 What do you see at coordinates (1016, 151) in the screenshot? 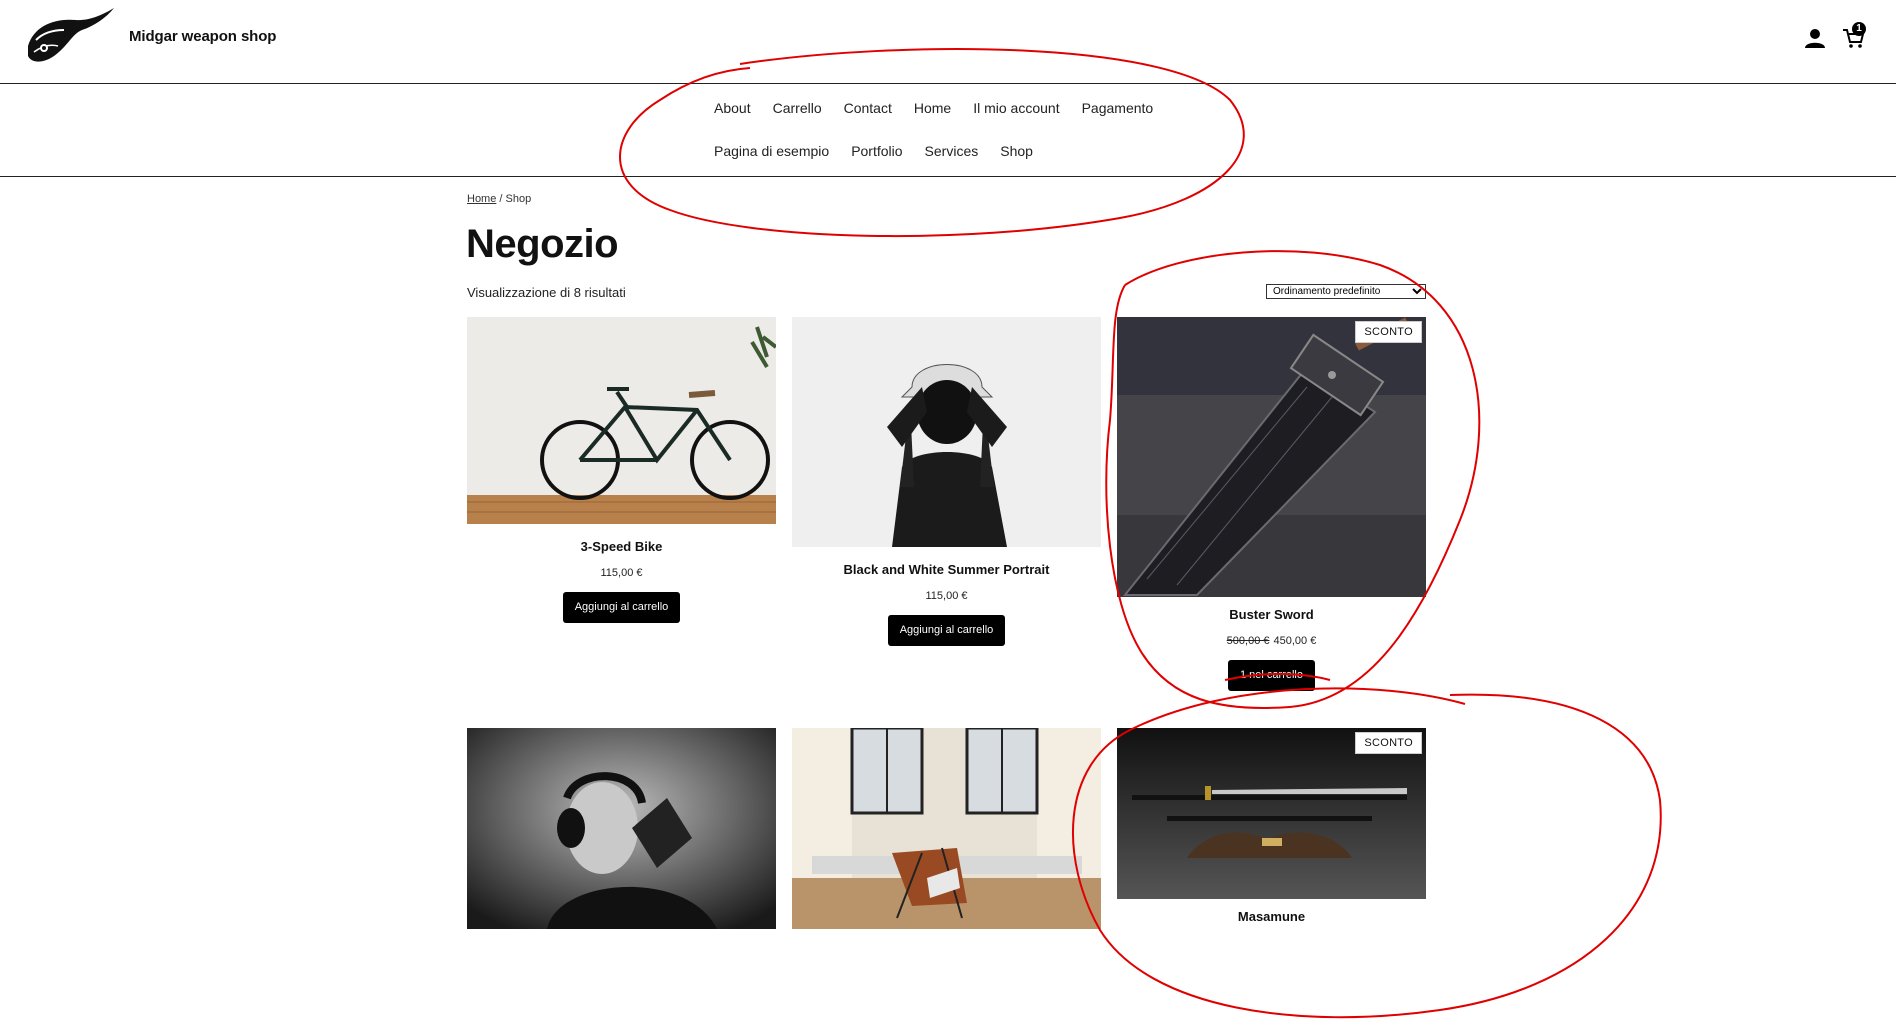
I see `nav-item-shop: Shop` at bounding box center [1016, 151].